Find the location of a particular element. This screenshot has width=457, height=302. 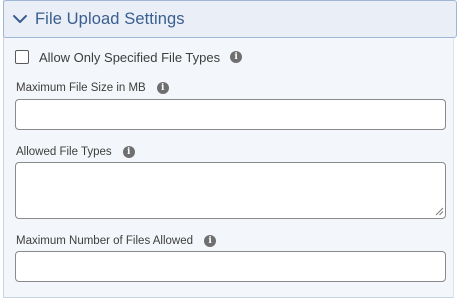

max-file-size-input is located at coordinates (230, 114).